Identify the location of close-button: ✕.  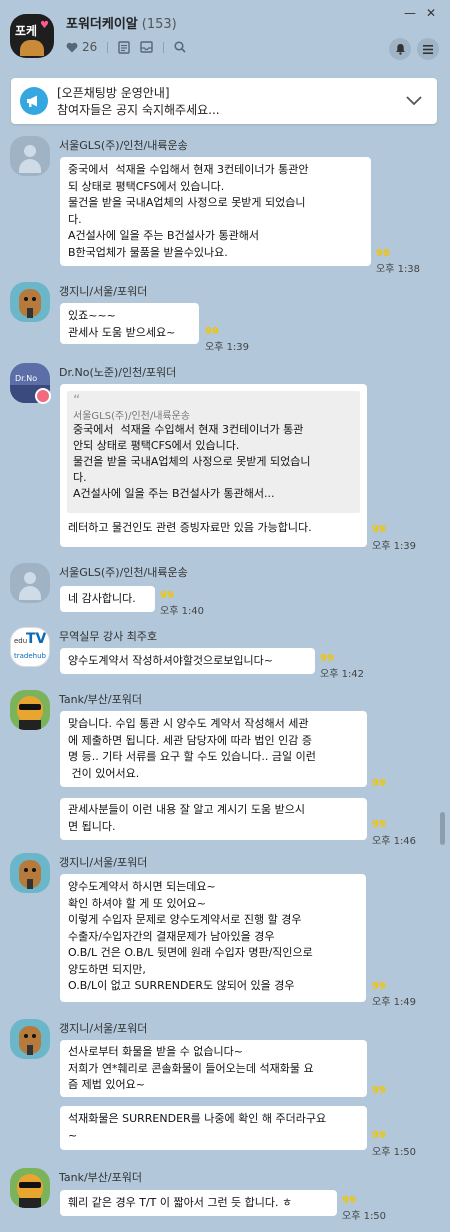
(431, 13).